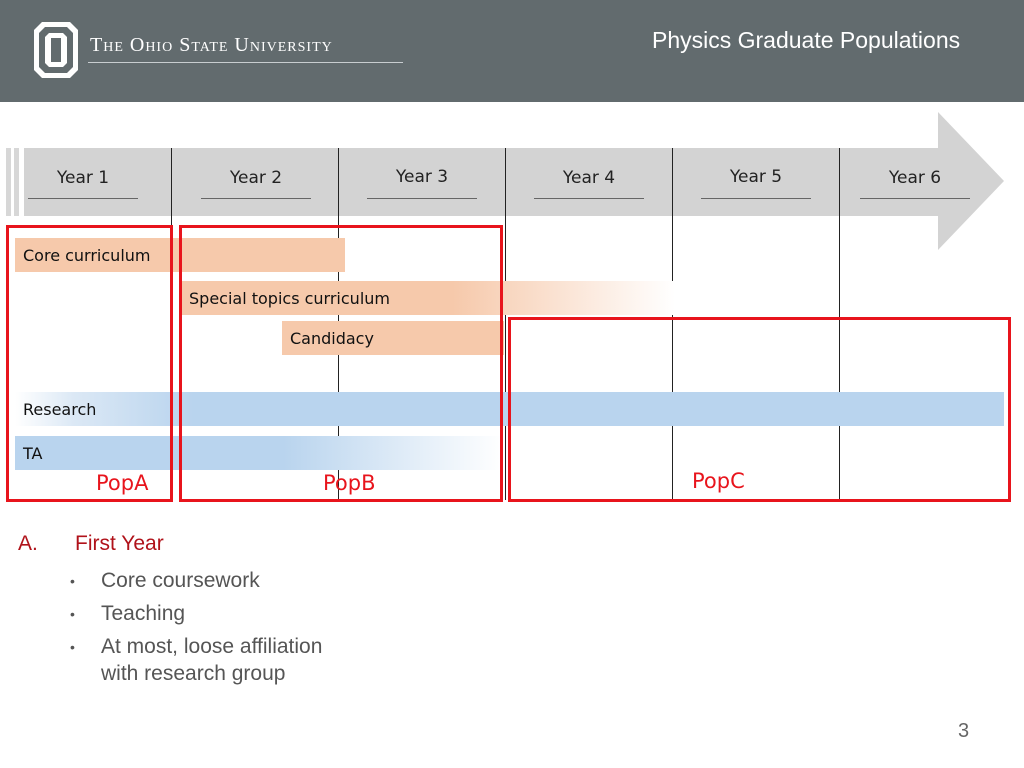  What do you see at coordinates (143, 613) in the screenshot?
I see `list-item: Teaching` at bounding box center [143, 613].